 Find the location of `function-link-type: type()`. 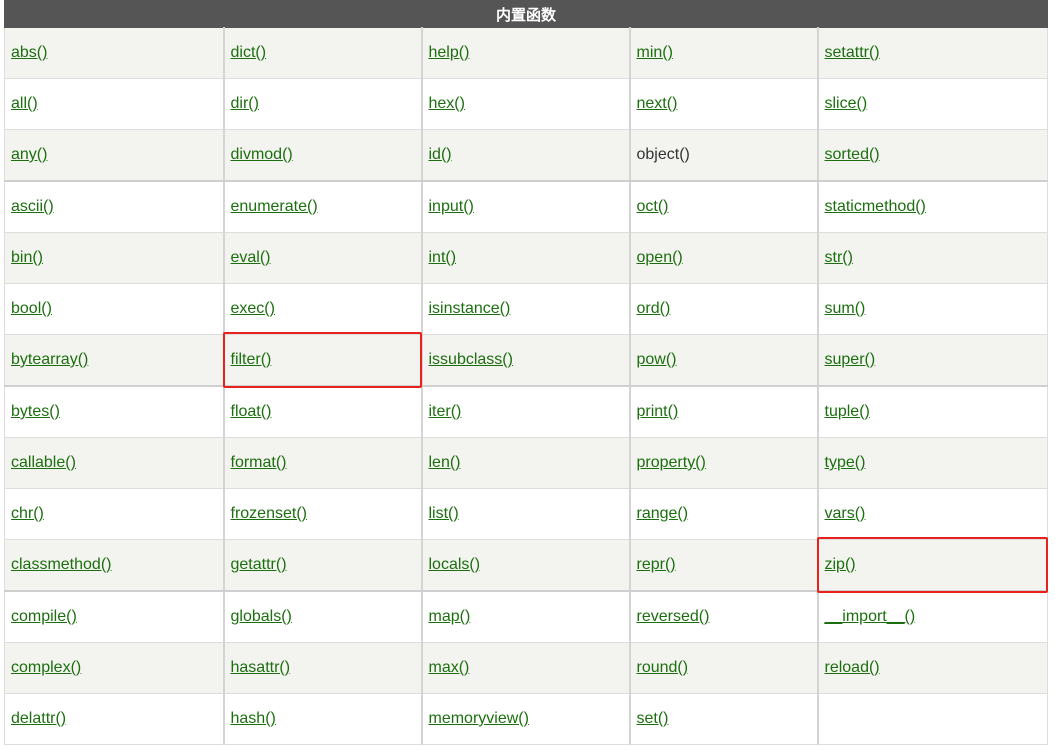

function-link-type: type() is located at coordinates (845, 462).